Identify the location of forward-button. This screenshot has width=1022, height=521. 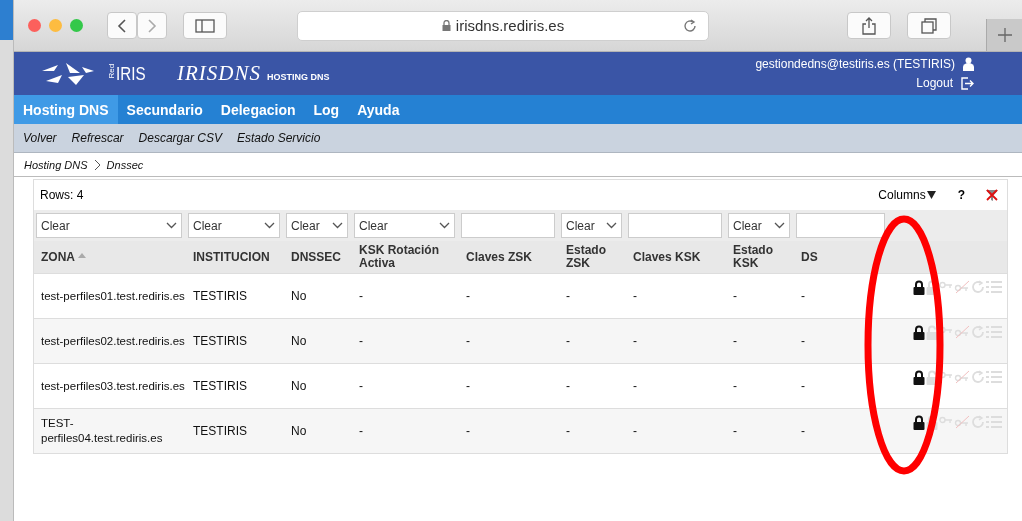
(152, 25).